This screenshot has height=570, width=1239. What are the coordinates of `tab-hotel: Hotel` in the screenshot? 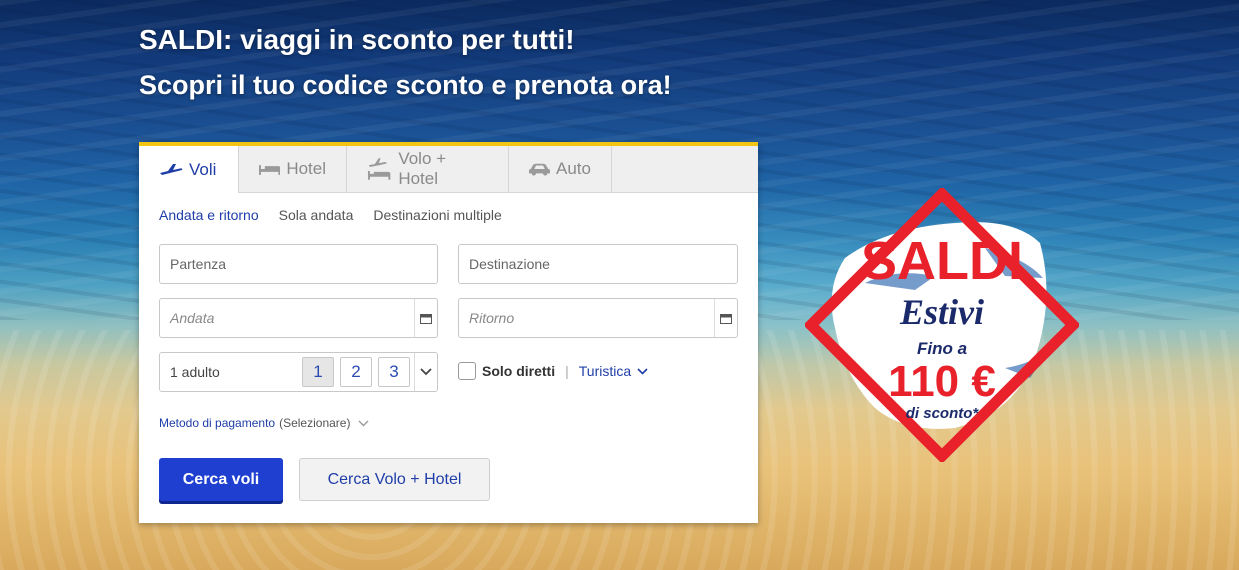 It's located at (293, 169).